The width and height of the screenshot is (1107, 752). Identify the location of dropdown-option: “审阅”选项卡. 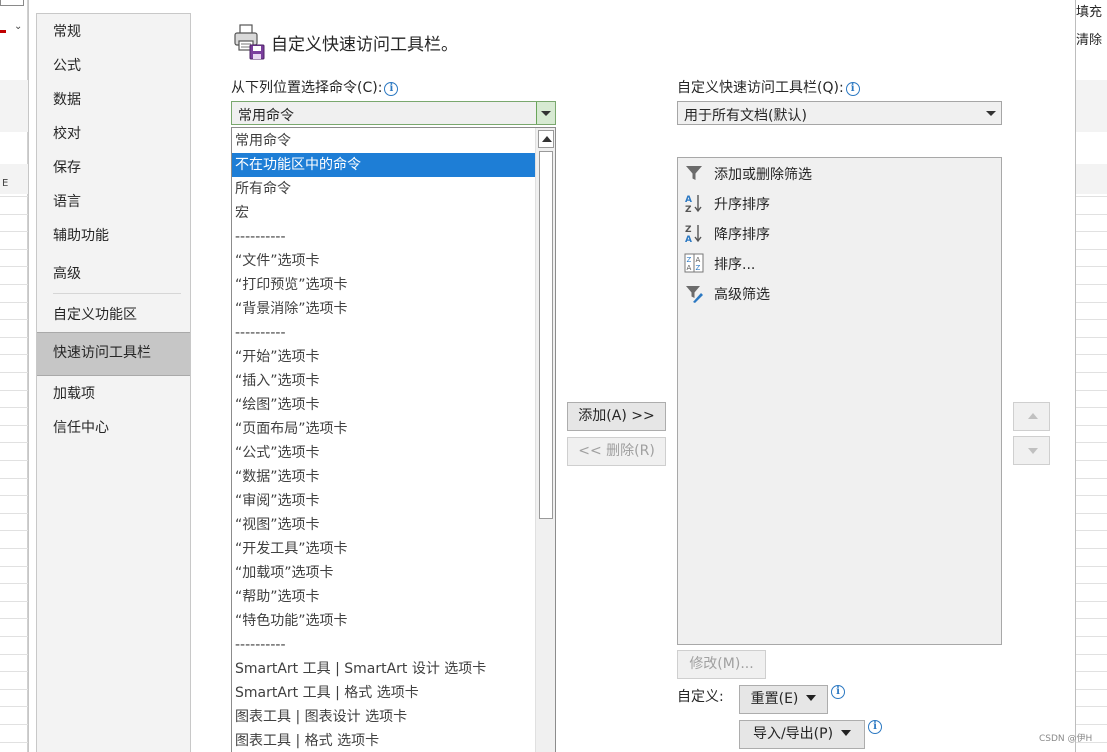
(383, 501).